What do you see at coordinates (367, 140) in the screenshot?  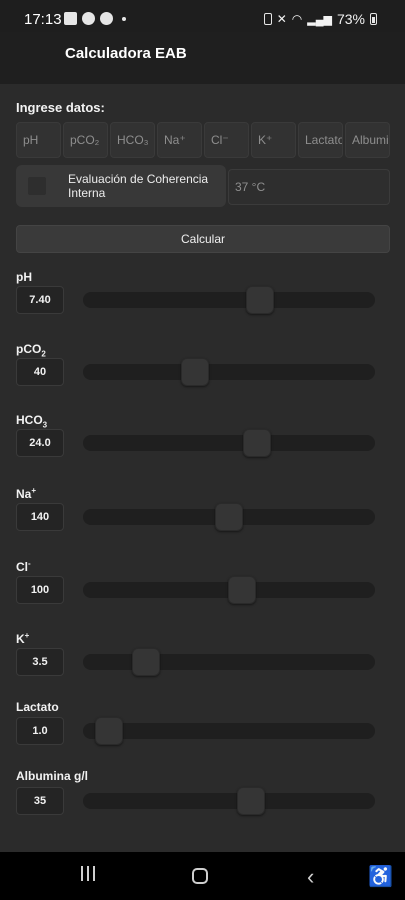 I see `albumina-input: Albumina` at bounding box center [367, 140].